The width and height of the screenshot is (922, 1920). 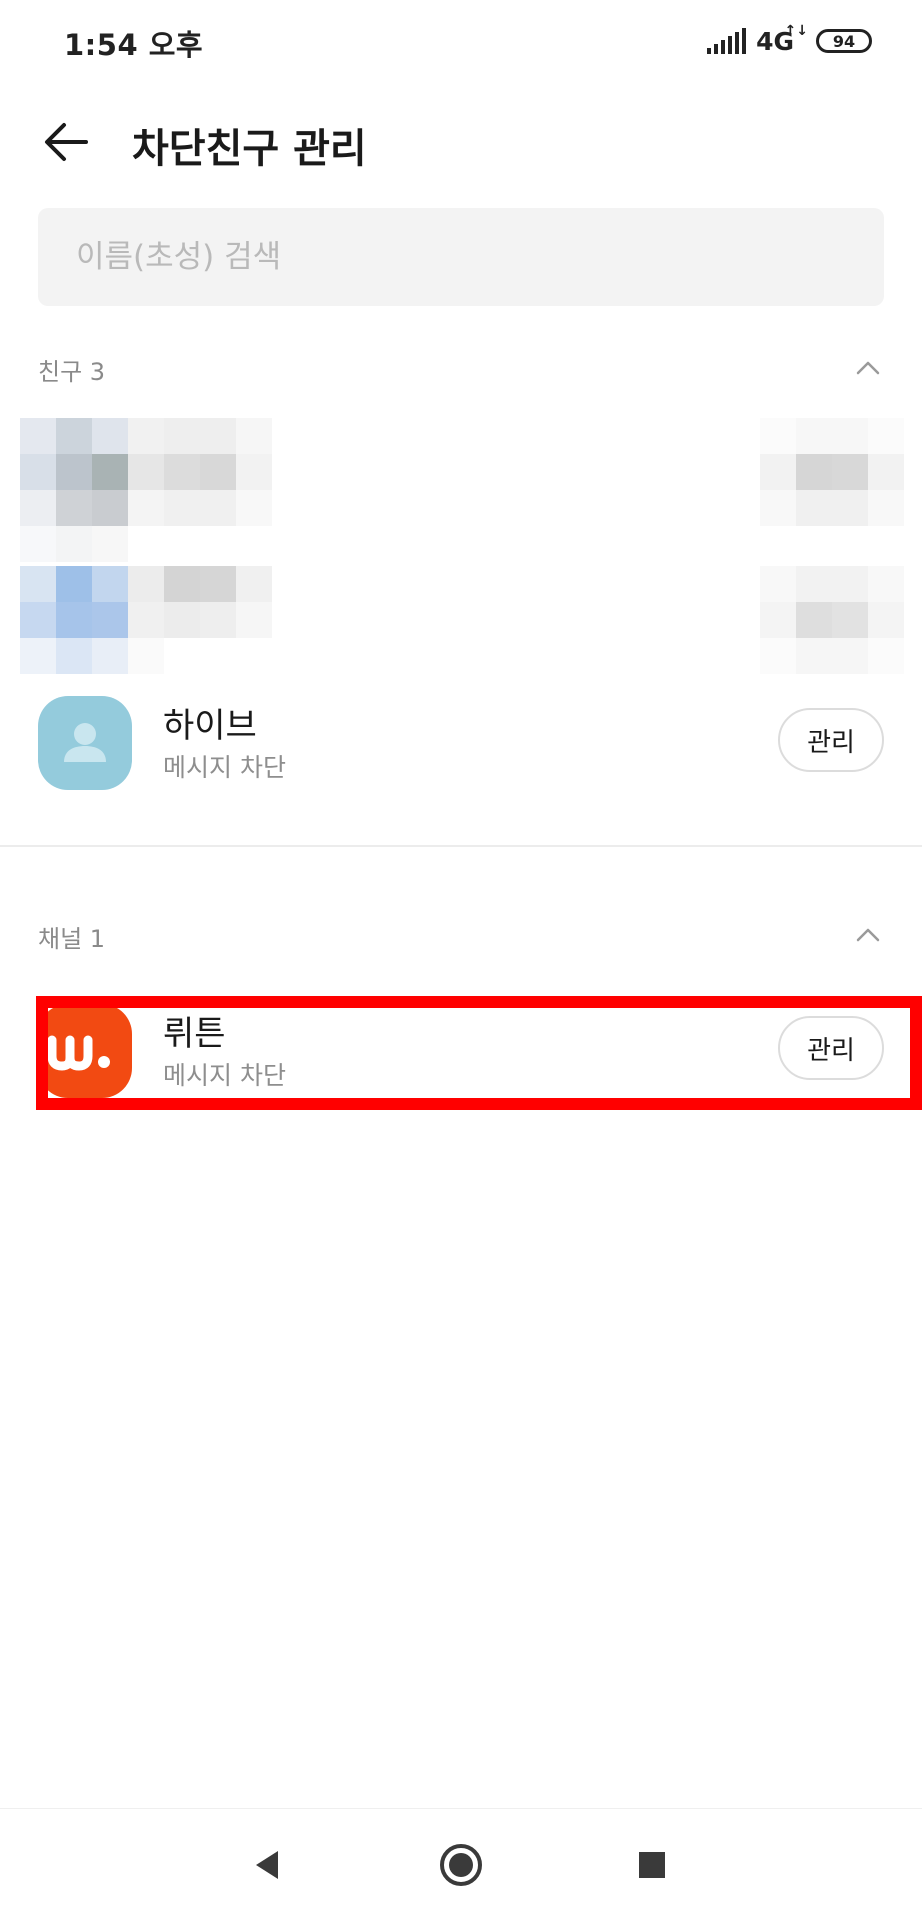 I want to click on back-button, so click(x=66, y=142).